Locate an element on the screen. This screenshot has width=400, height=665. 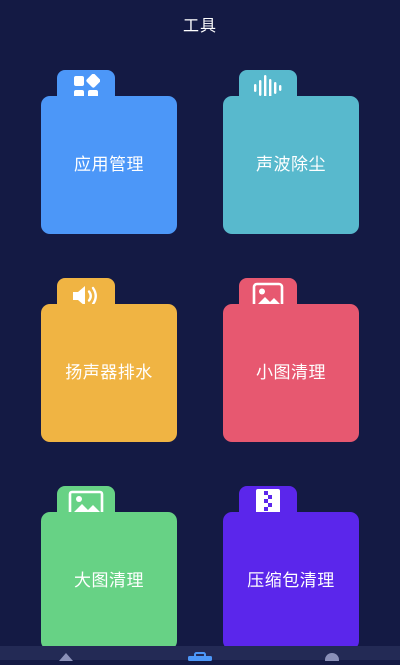
bottom-nav is located at coordinates (200, 655).